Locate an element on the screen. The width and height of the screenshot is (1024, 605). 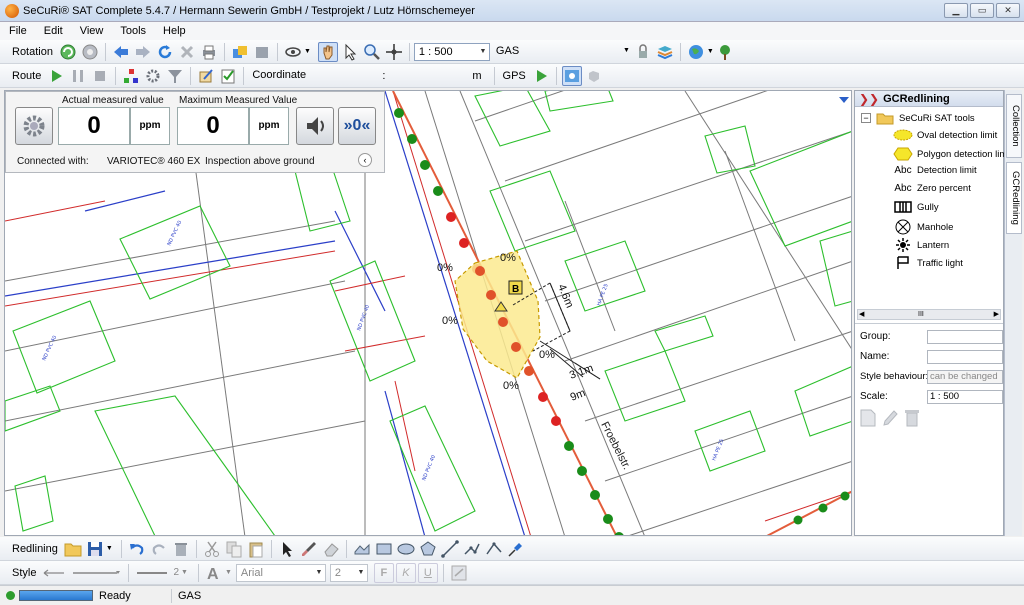
rotate-left-icon is located at coordinates (68, 52).